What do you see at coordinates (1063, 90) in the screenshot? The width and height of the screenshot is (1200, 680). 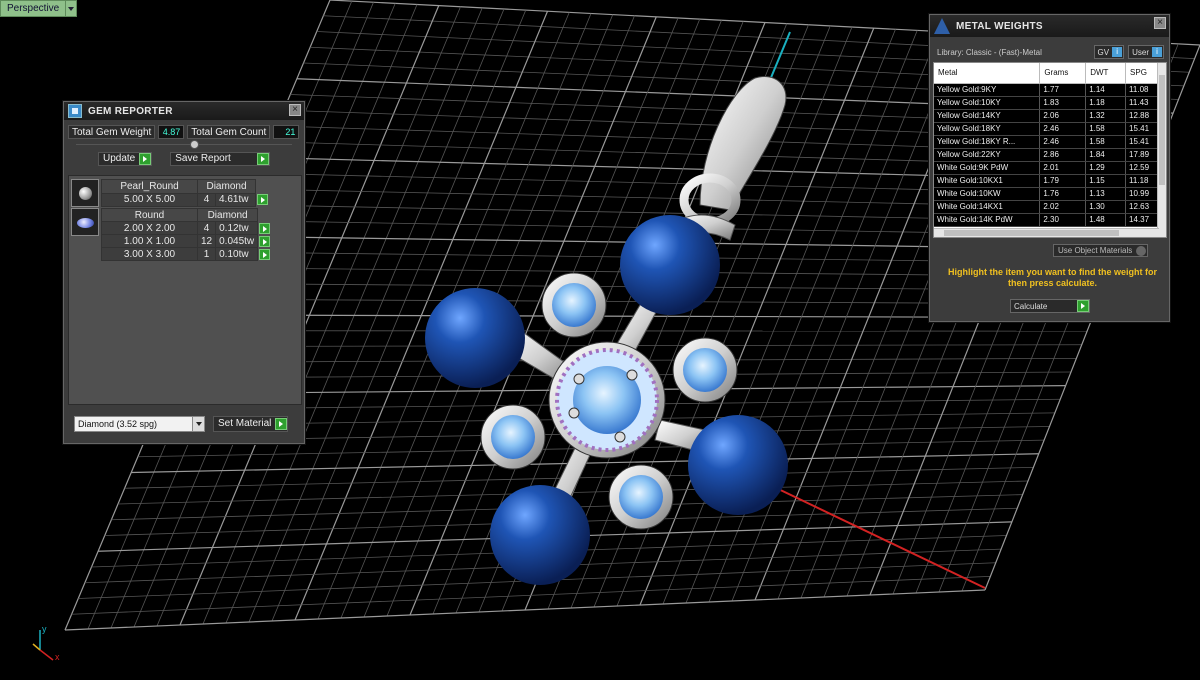 I see `metal-grams: 1.77` at bounding box center [1063, 90].